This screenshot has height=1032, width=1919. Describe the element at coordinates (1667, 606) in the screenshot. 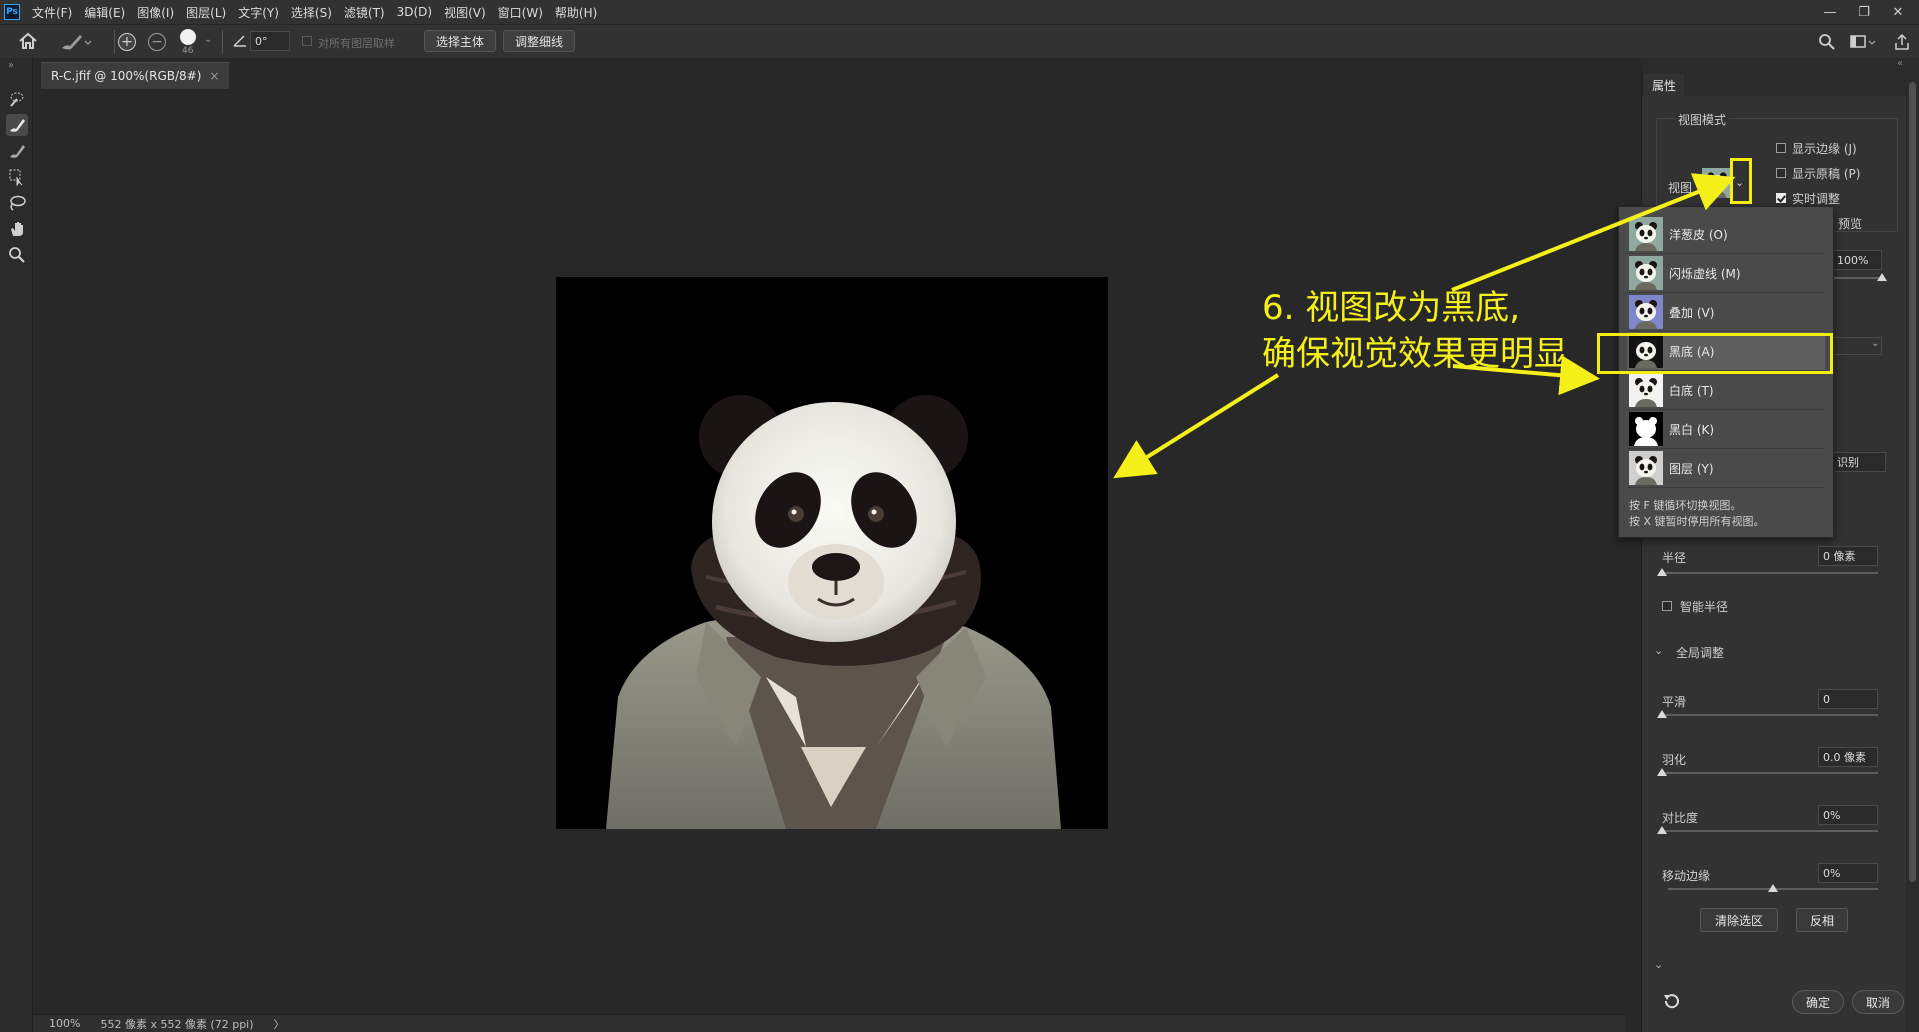

I see `smart-radius-checkbox` at that location.